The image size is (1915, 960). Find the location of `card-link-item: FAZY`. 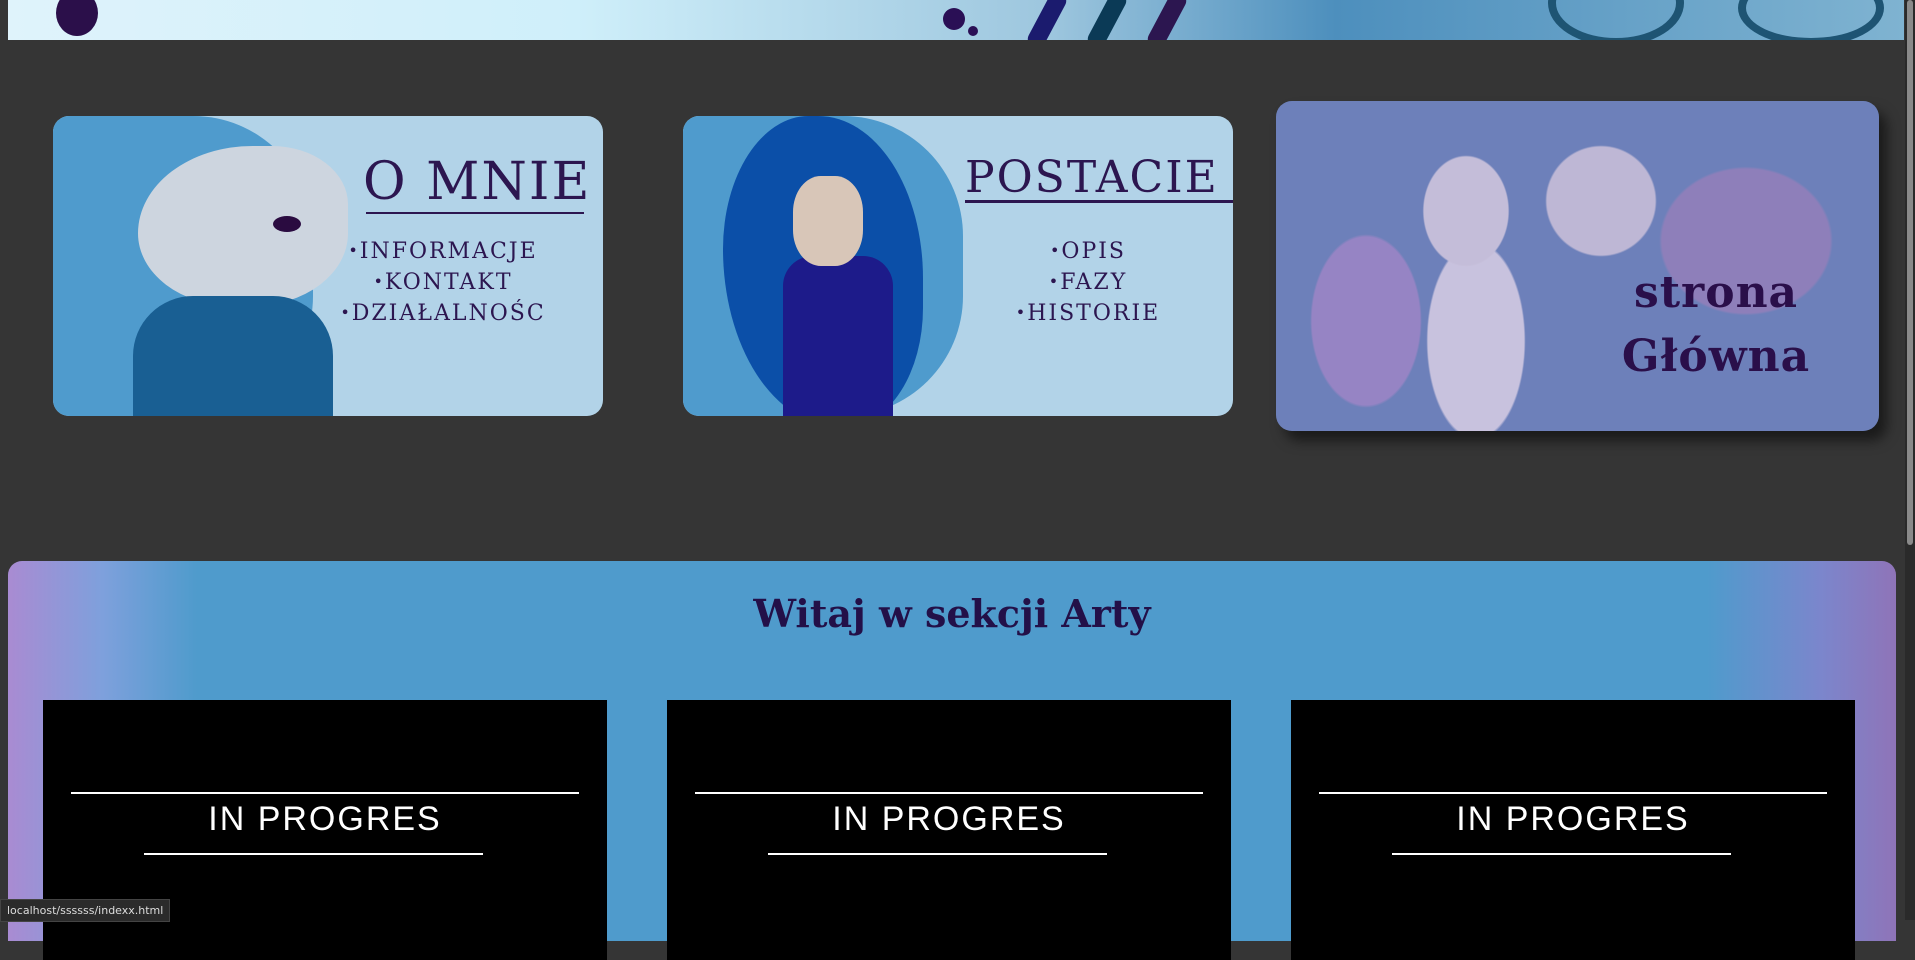

card-link-item: FAZY is located at coordinates (1088, 282).